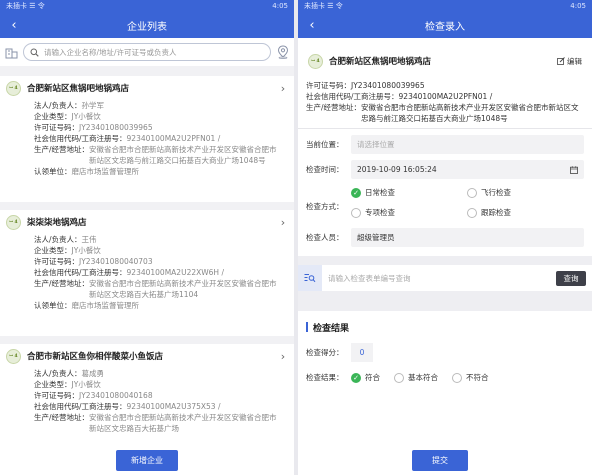 The width and height of the screenshot is (592, 475). I want to click on license-value: JY23401080040703, so click(116, 261).